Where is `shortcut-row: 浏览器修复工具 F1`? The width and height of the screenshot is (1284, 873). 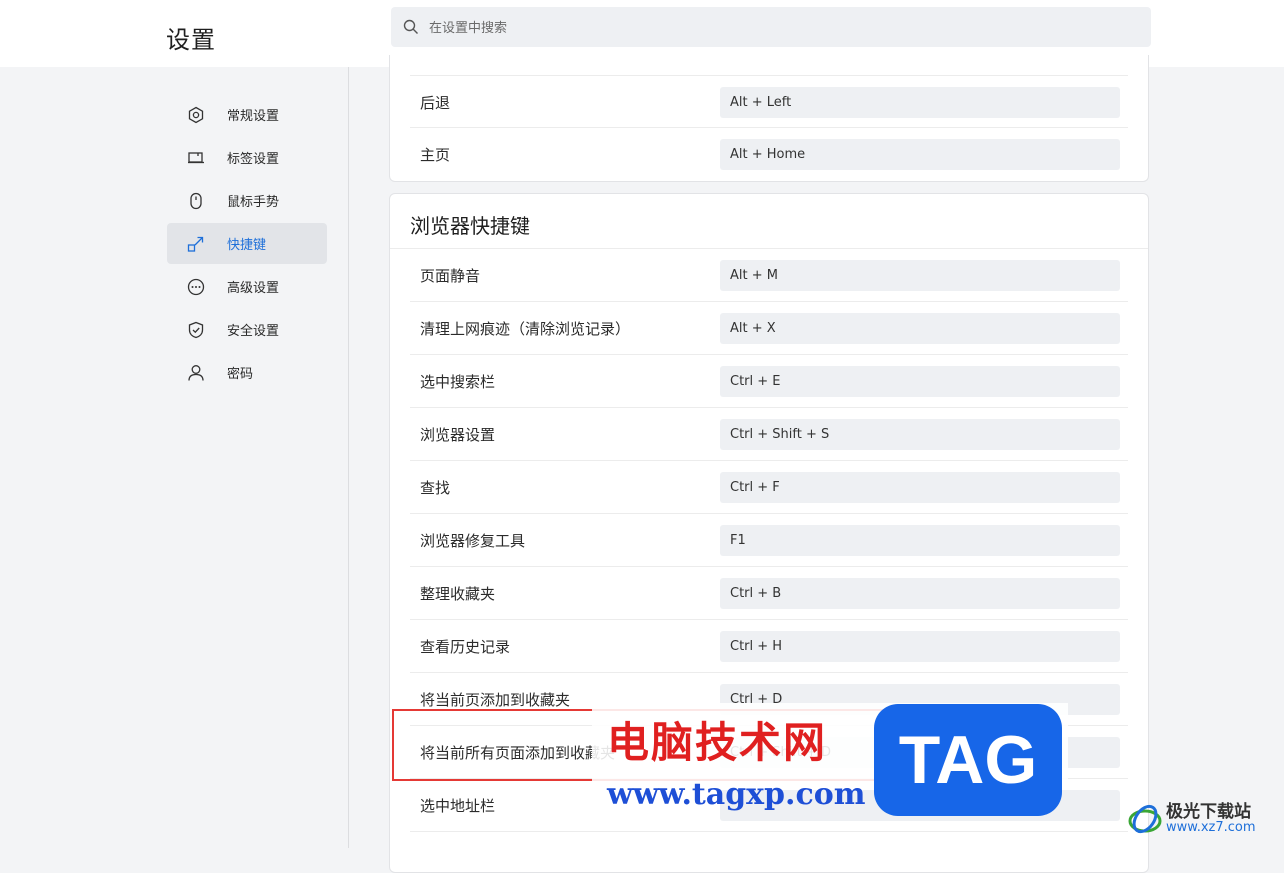
shortcut-row: 浏览器修复工具 F1 is located at coordinates (769, 540).